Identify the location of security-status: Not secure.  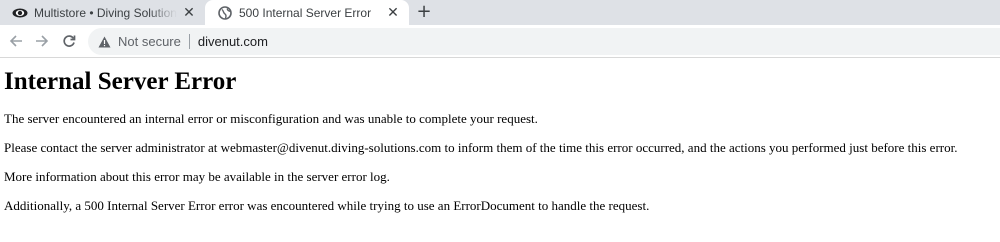
(149, 41).